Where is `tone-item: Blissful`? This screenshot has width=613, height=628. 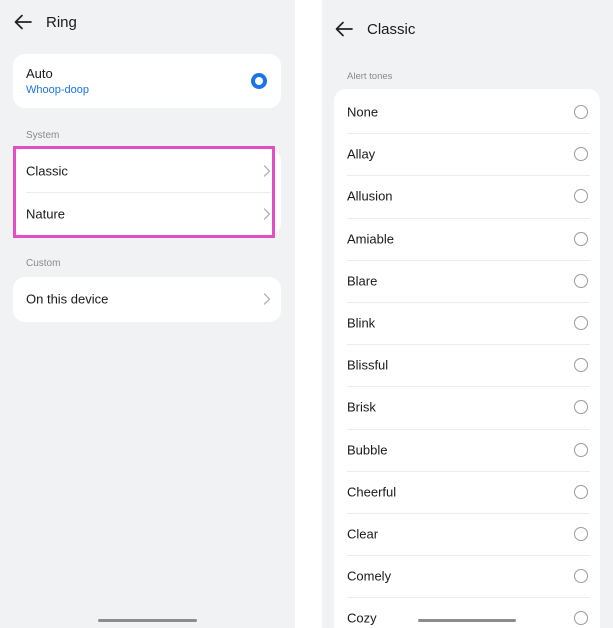 tone-item: Blissful is located at coordinates (467, 365).